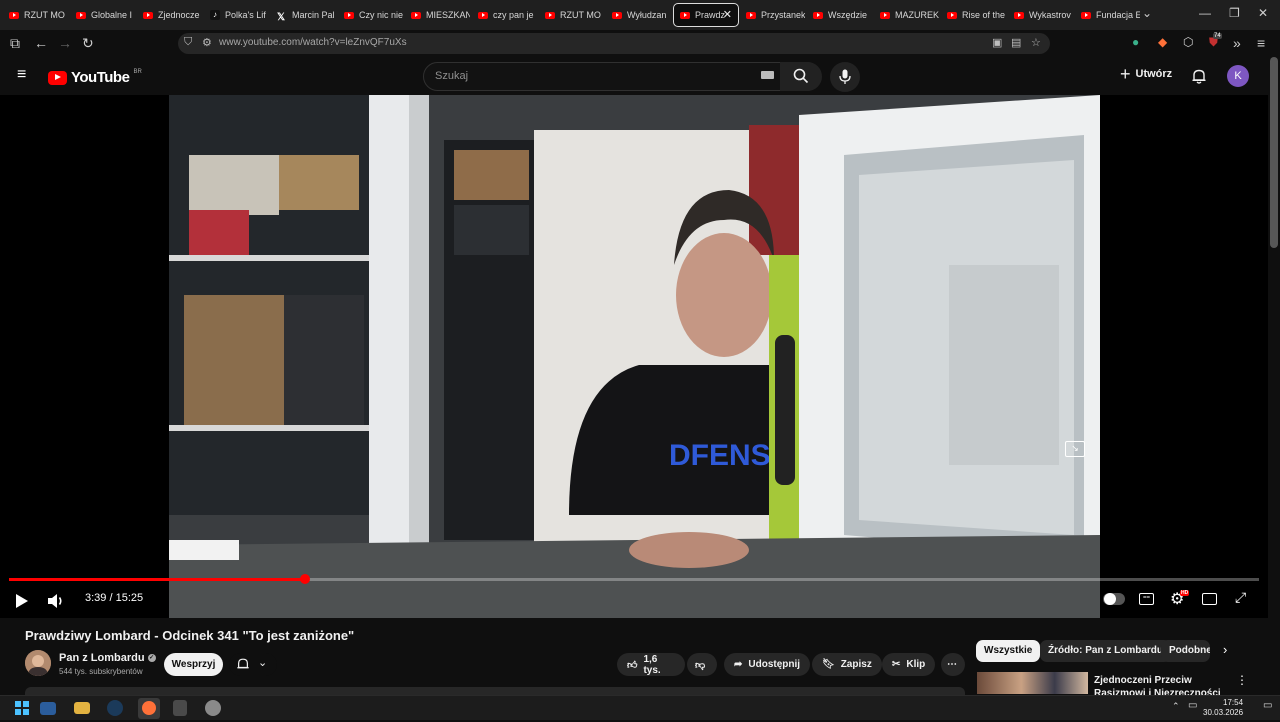 The image size is (1280, 722). Describe the element at coordinates (237, 15) in the screenshot. I see `browser-tab: ♪ Polka's Lif` at that location.